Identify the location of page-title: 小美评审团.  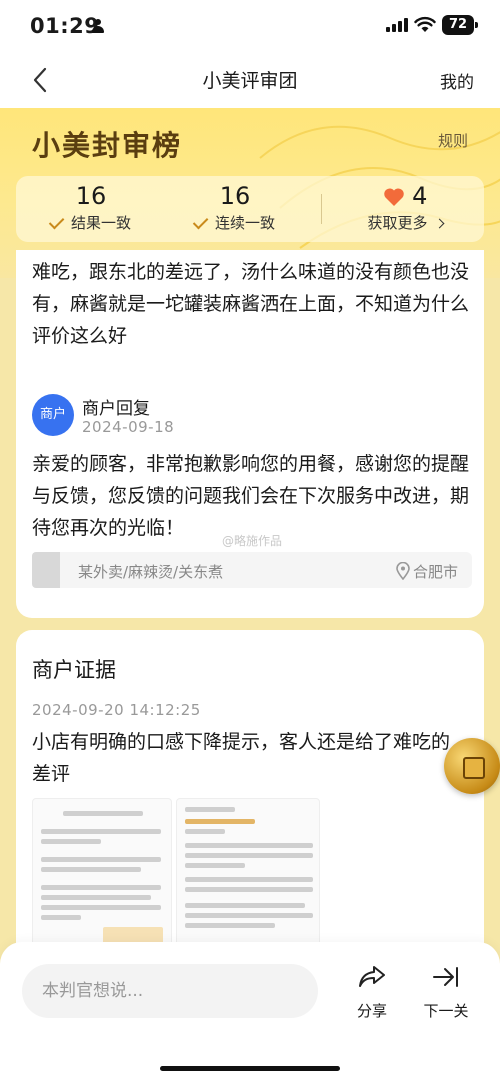
(250, 81).